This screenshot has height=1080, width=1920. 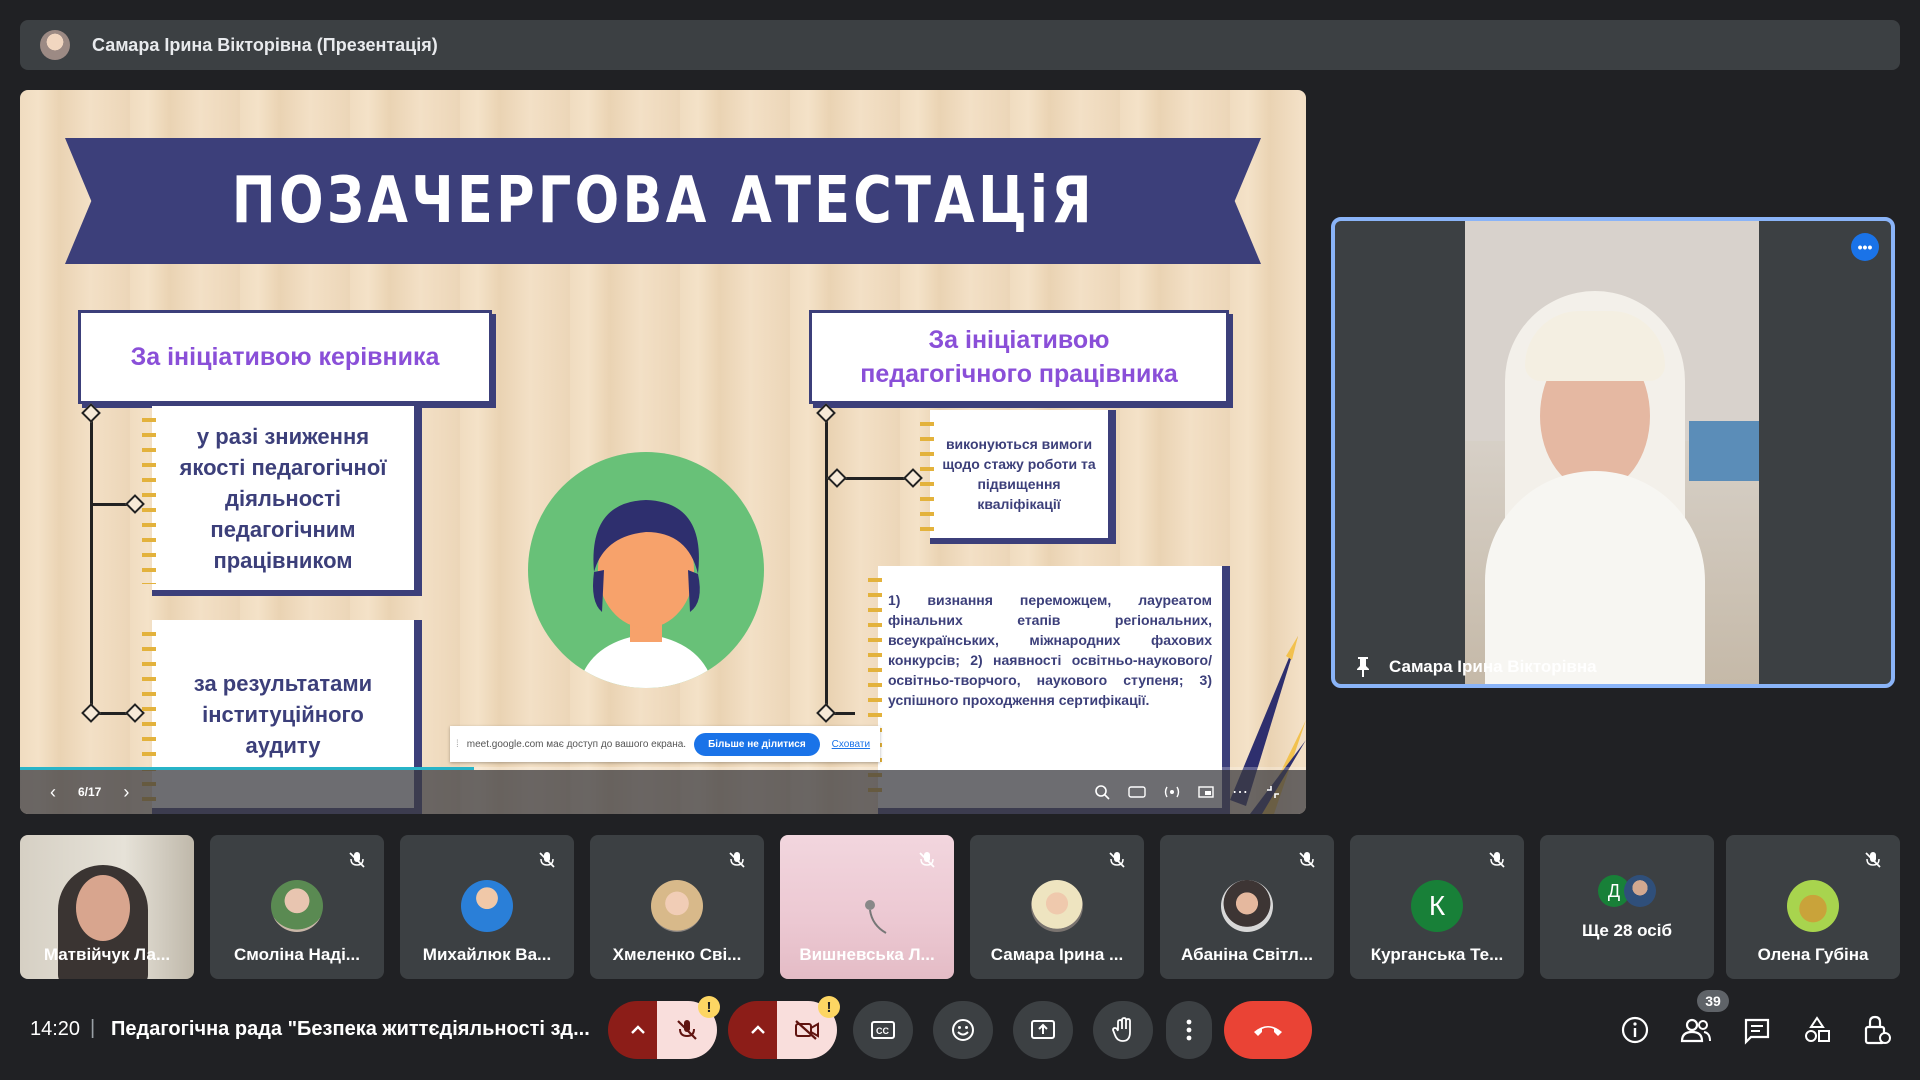 I want to click on more-participants-tile: Д Ще 28 осіб, so click(x=1627, y=907).